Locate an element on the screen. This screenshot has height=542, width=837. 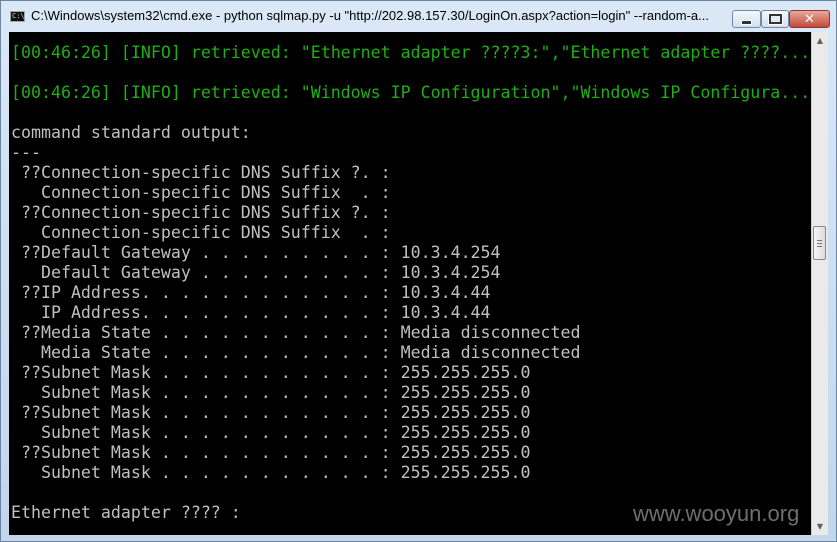
close-button: ✕ is located at coordinates (809, 19).